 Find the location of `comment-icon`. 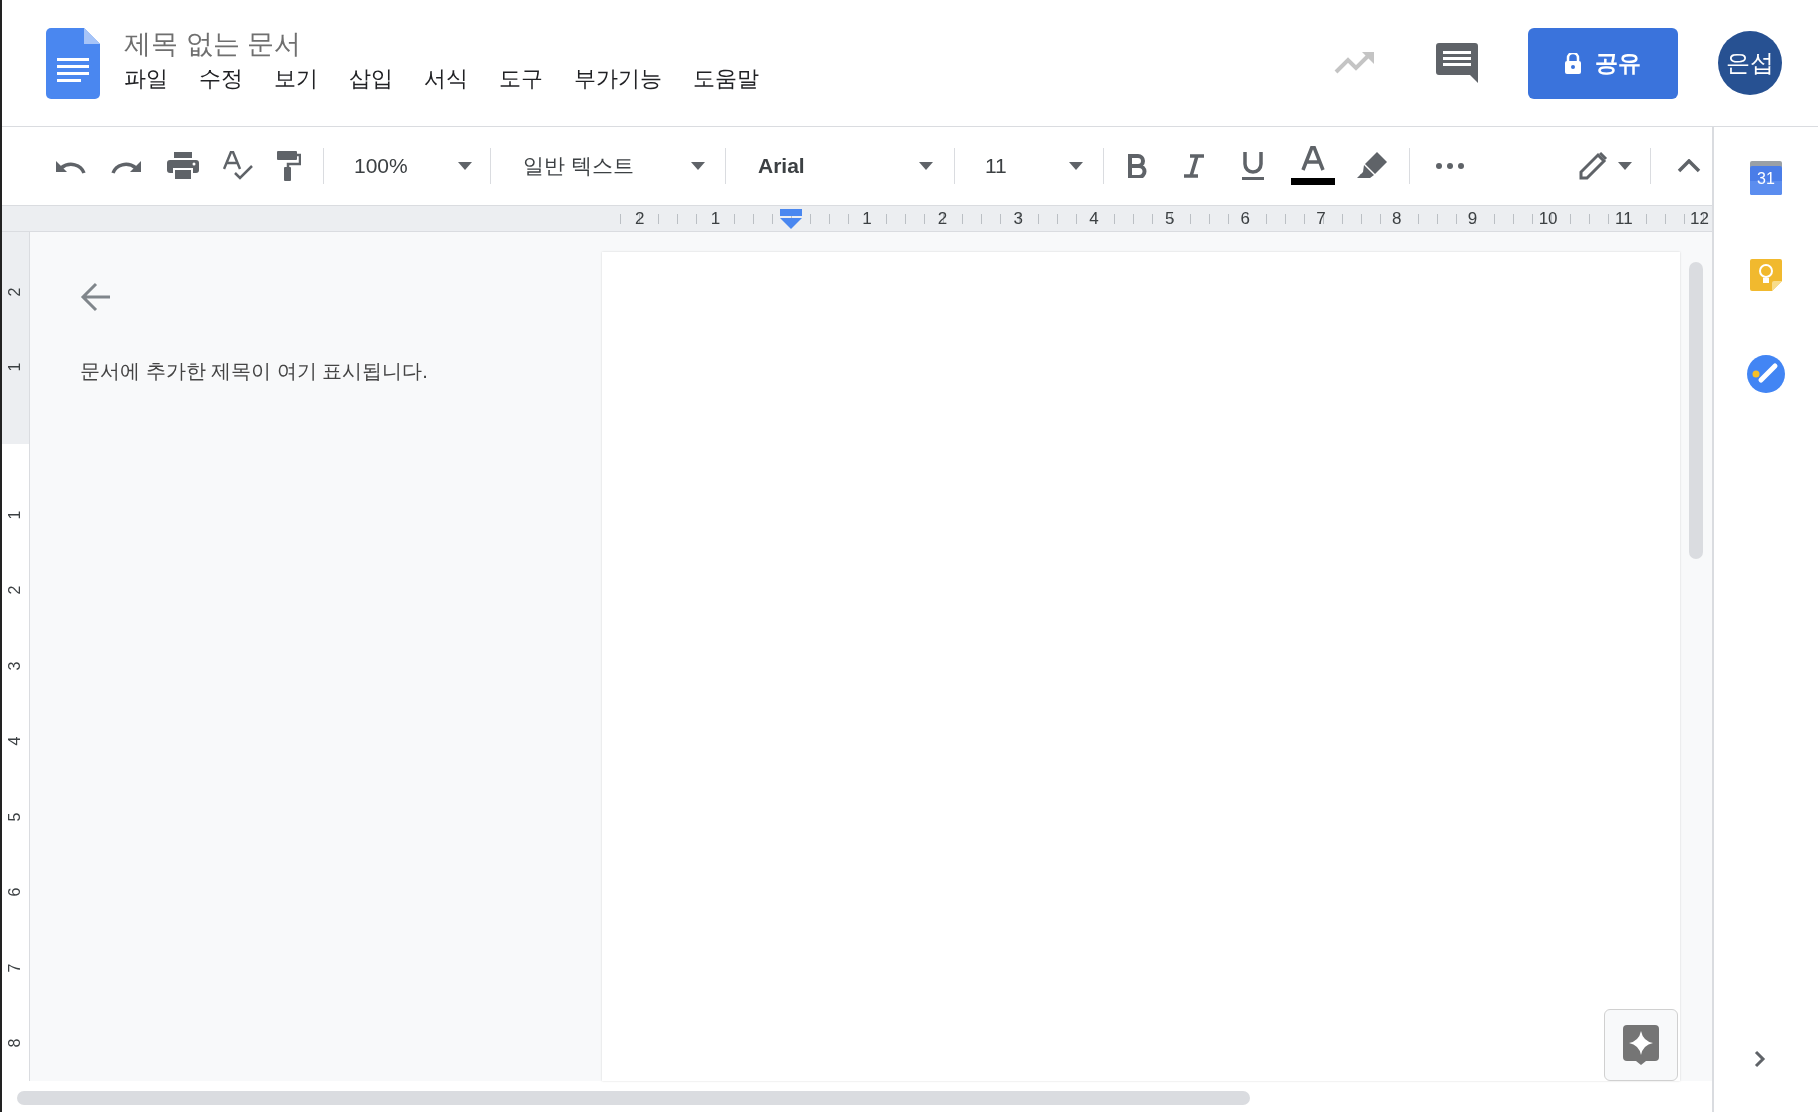

comment-icon is located at coordinates (1457, 63).